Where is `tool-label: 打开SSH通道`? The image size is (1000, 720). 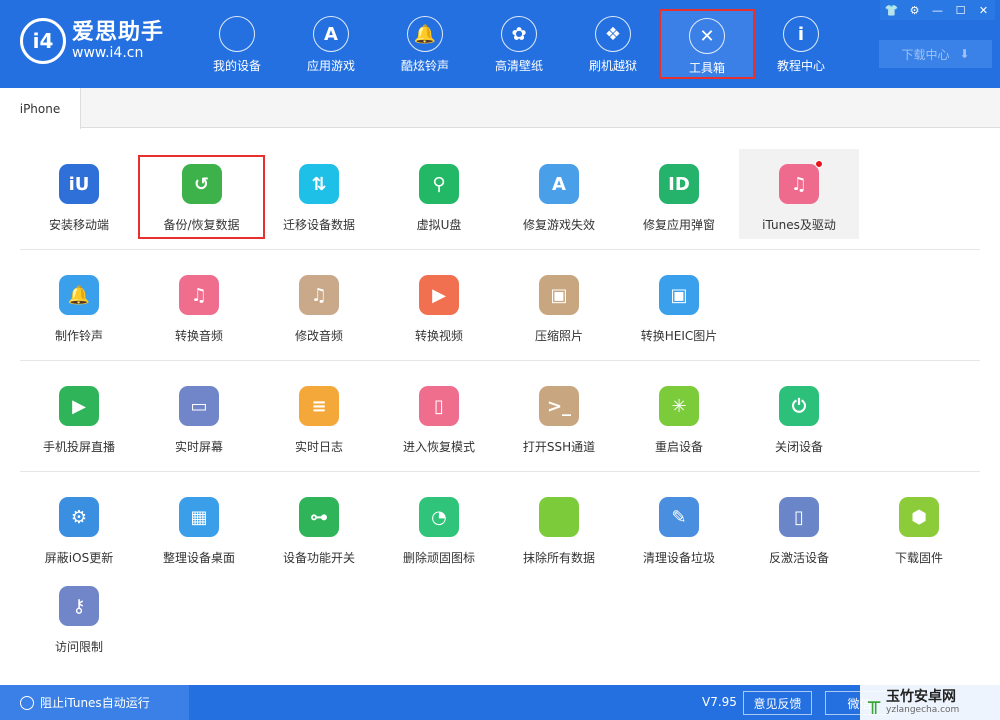
tool-label: 打开SSH通道 is located at coordinates (559, 447).